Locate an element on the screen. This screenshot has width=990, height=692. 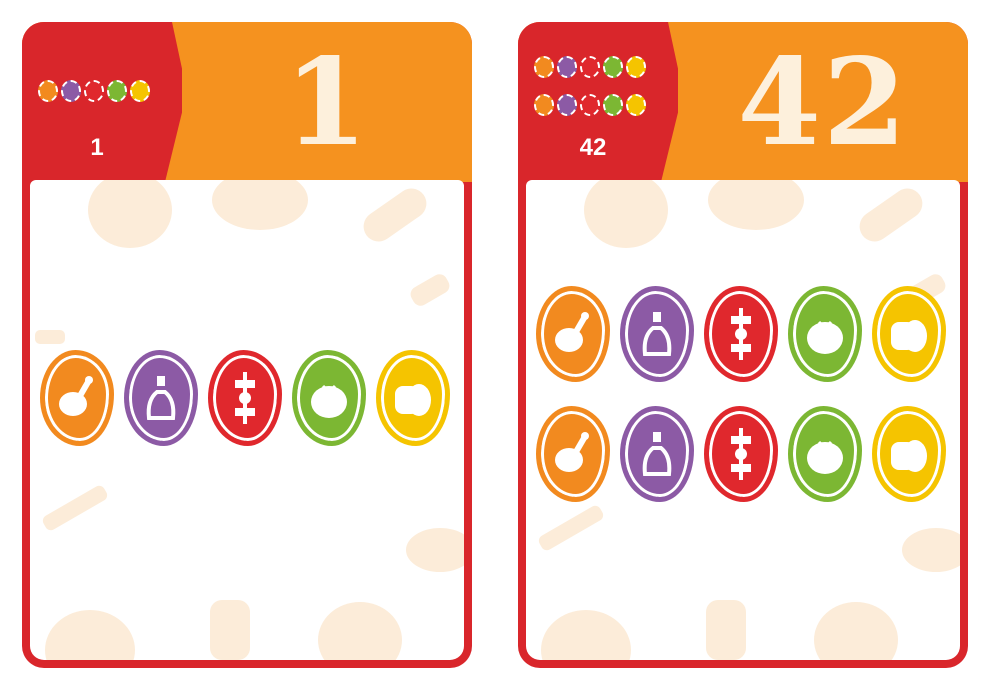
card-mini-value: 42 is located at coordinates (593, 147).